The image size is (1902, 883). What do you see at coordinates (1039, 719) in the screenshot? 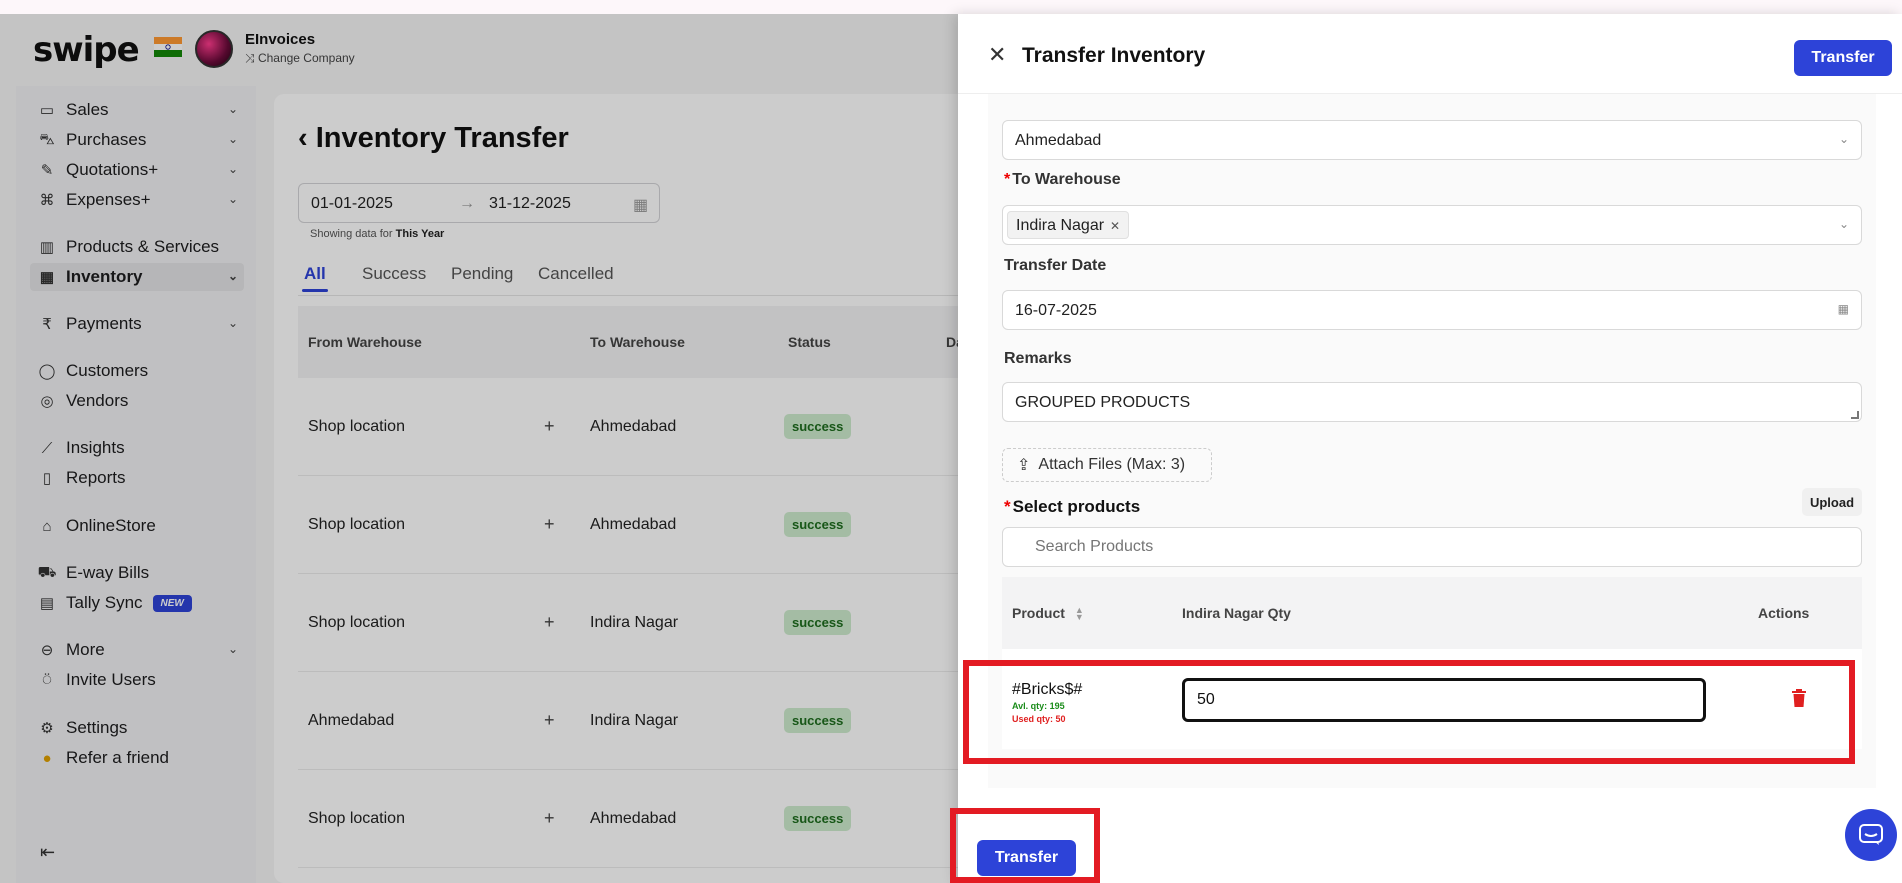
I see `used-qty: Used qty: 50` at bounding box center [1039, 719].